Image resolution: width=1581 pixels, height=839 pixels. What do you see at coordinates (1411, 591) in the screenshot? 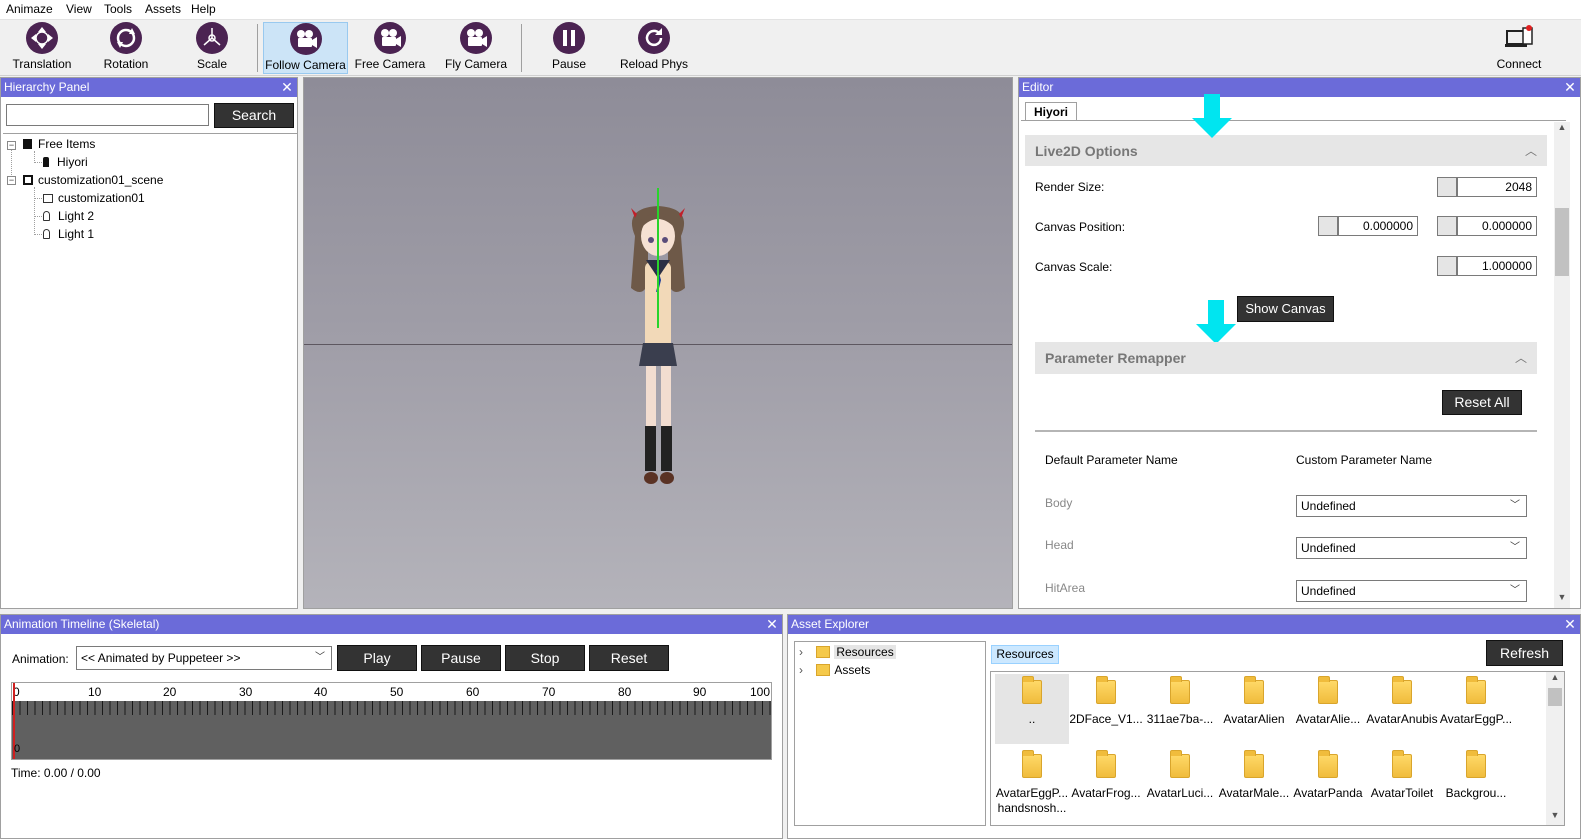
I see `param-hitarea-select: Undefined ﹀` at bounding box center [1411, 591].